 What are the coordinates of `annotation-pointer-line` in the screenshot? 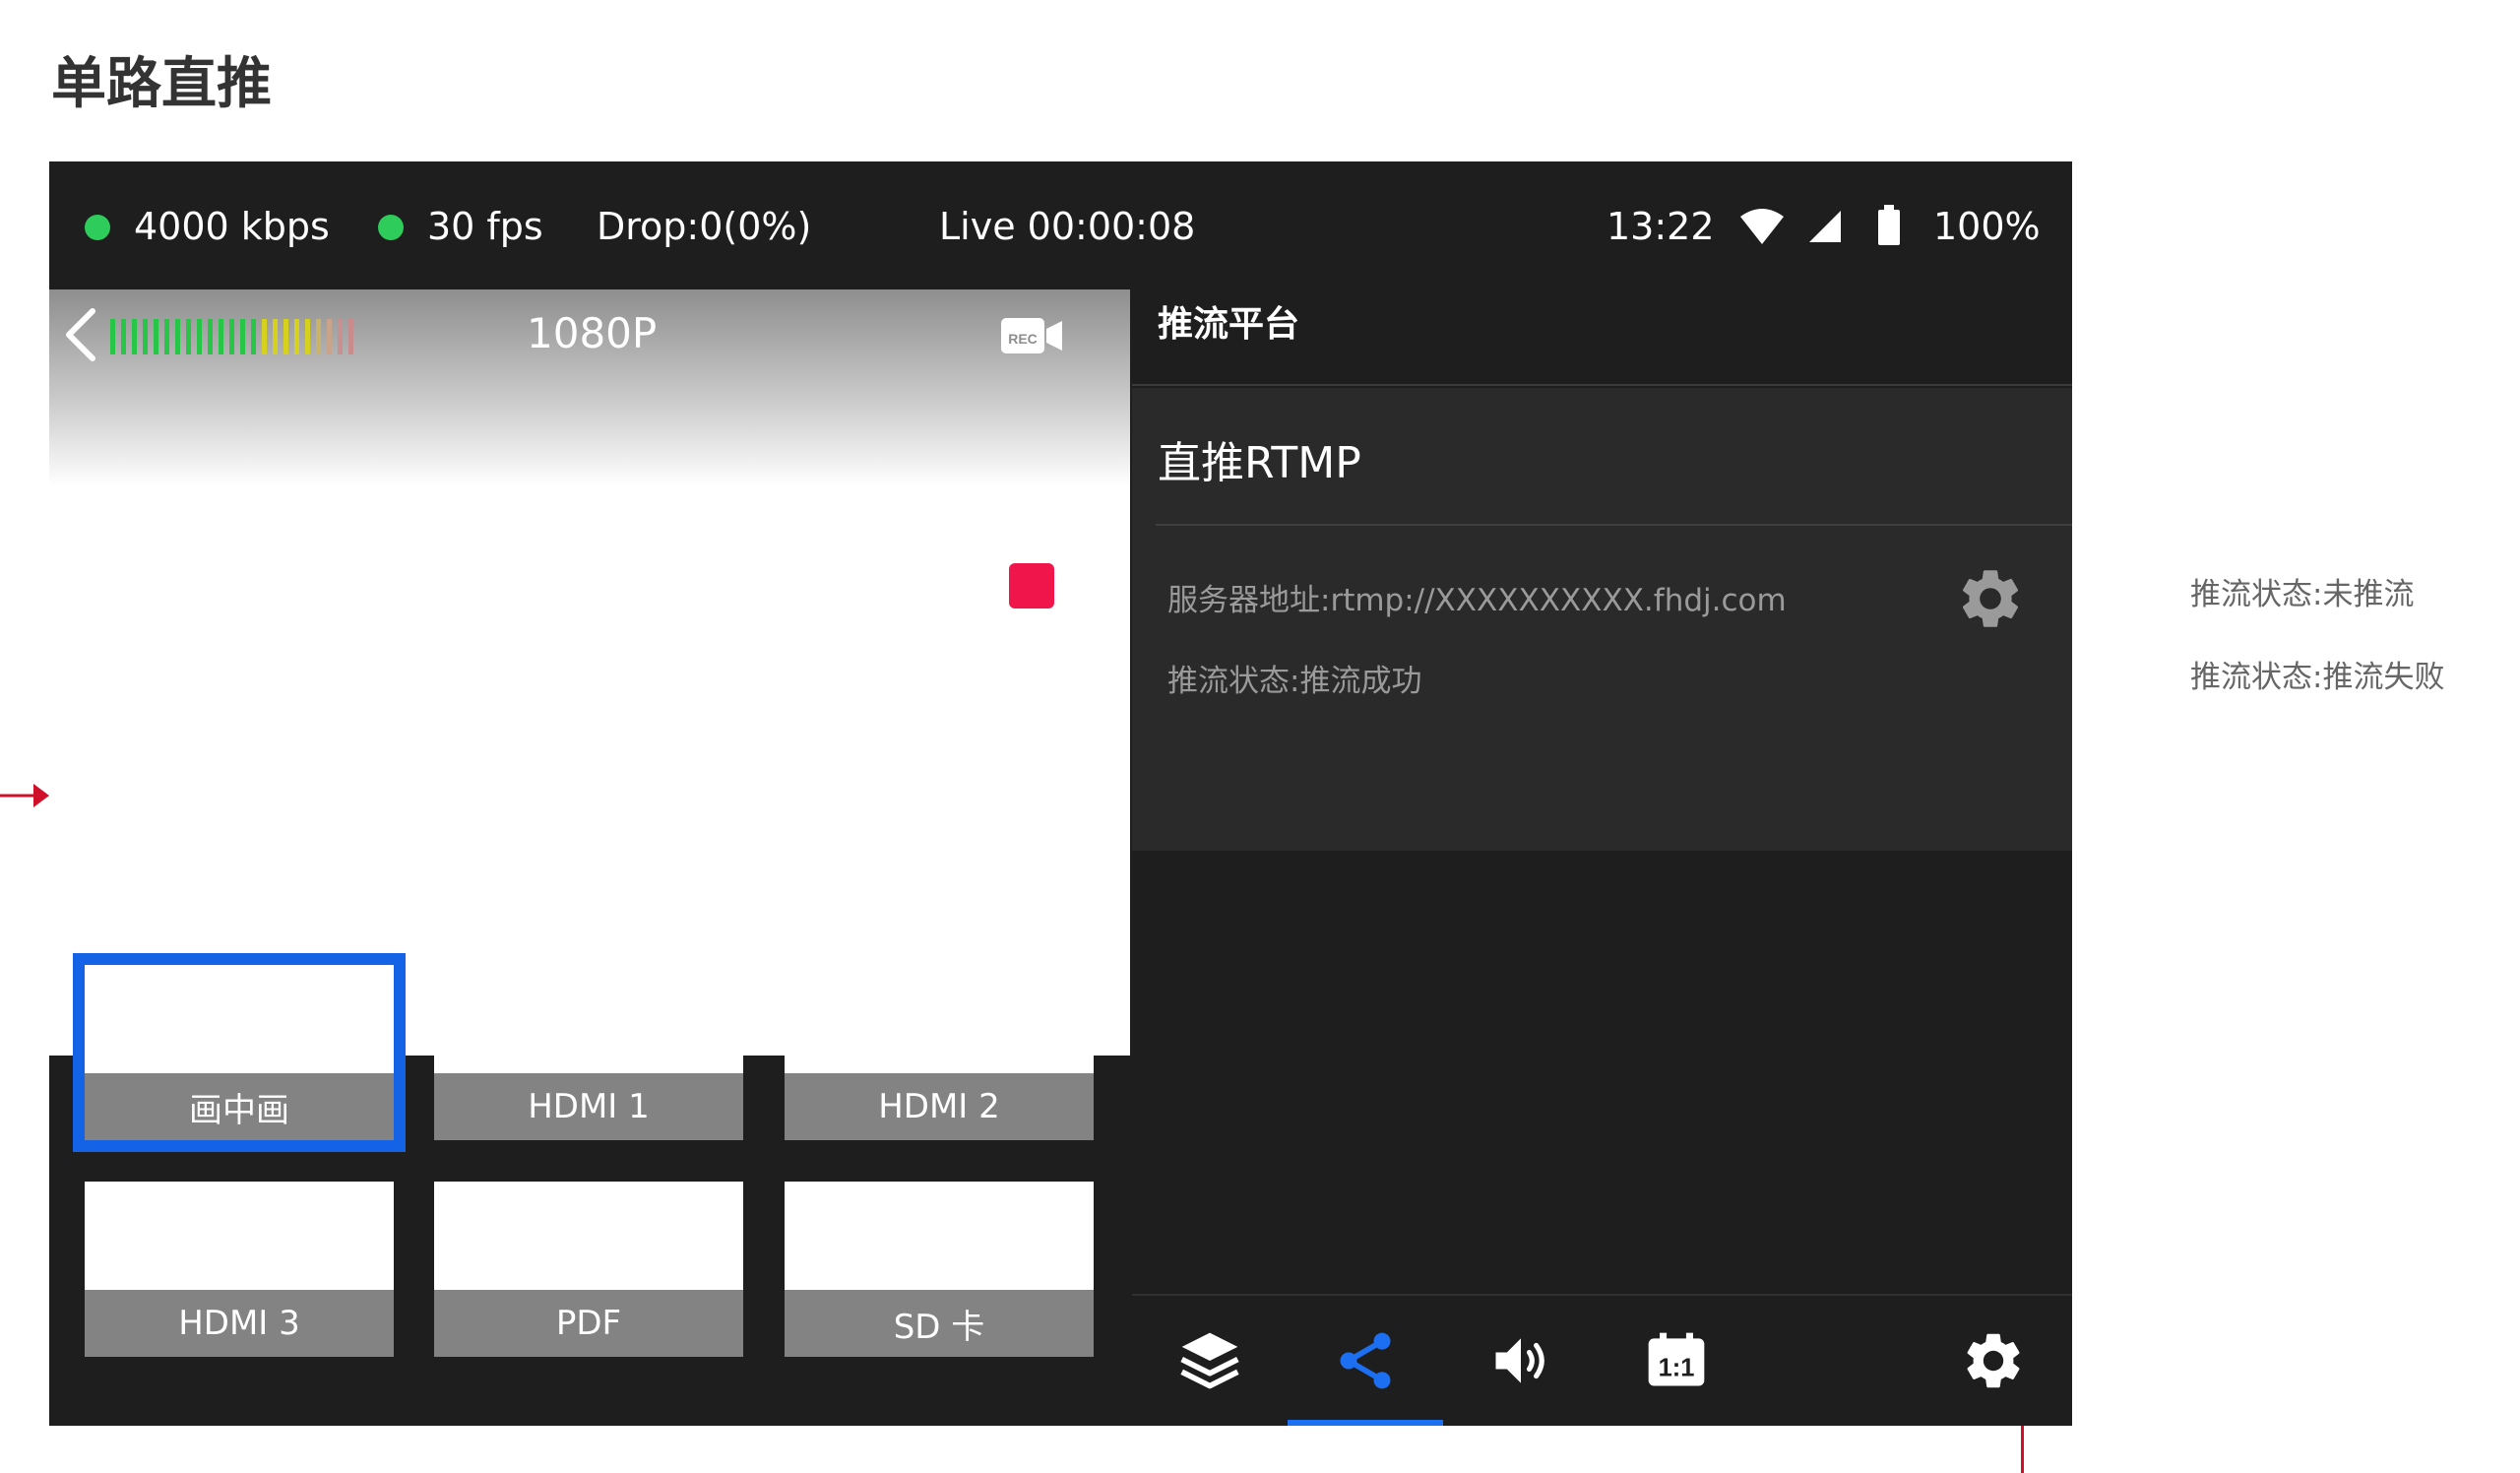 It's located at (2022, 1449).